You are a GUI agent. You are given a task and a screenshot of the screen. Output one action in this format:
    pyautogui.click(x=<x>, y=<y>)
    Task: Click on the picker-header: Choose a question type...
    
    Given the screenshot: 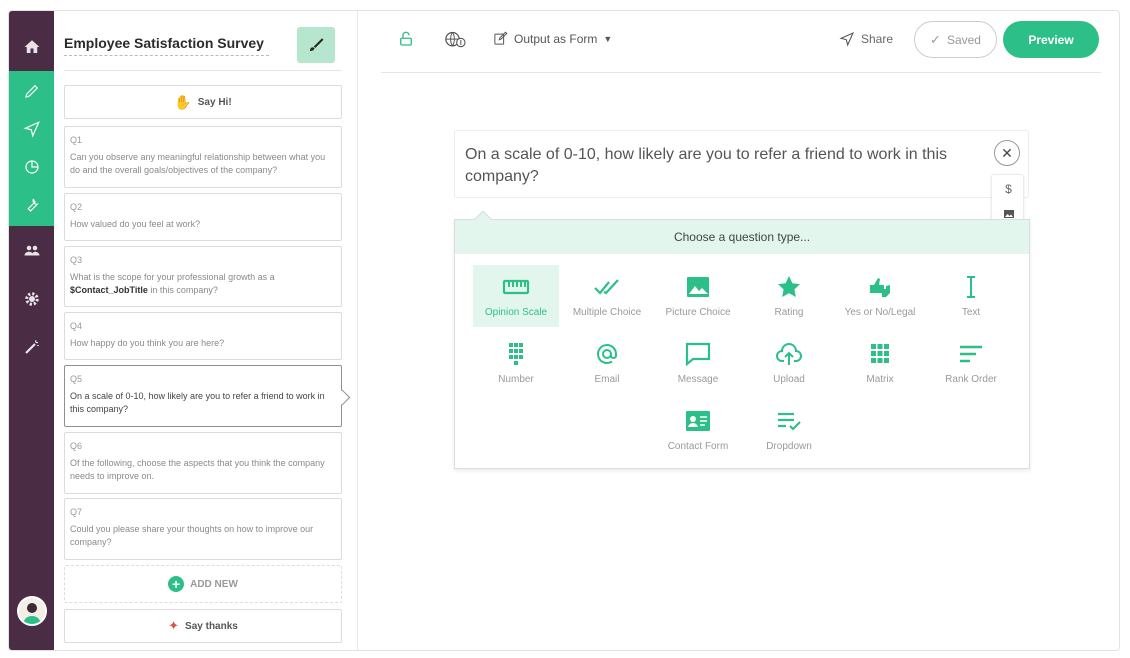 What is the action you would take?
    pyautogui.click(x=742, y=237)
    